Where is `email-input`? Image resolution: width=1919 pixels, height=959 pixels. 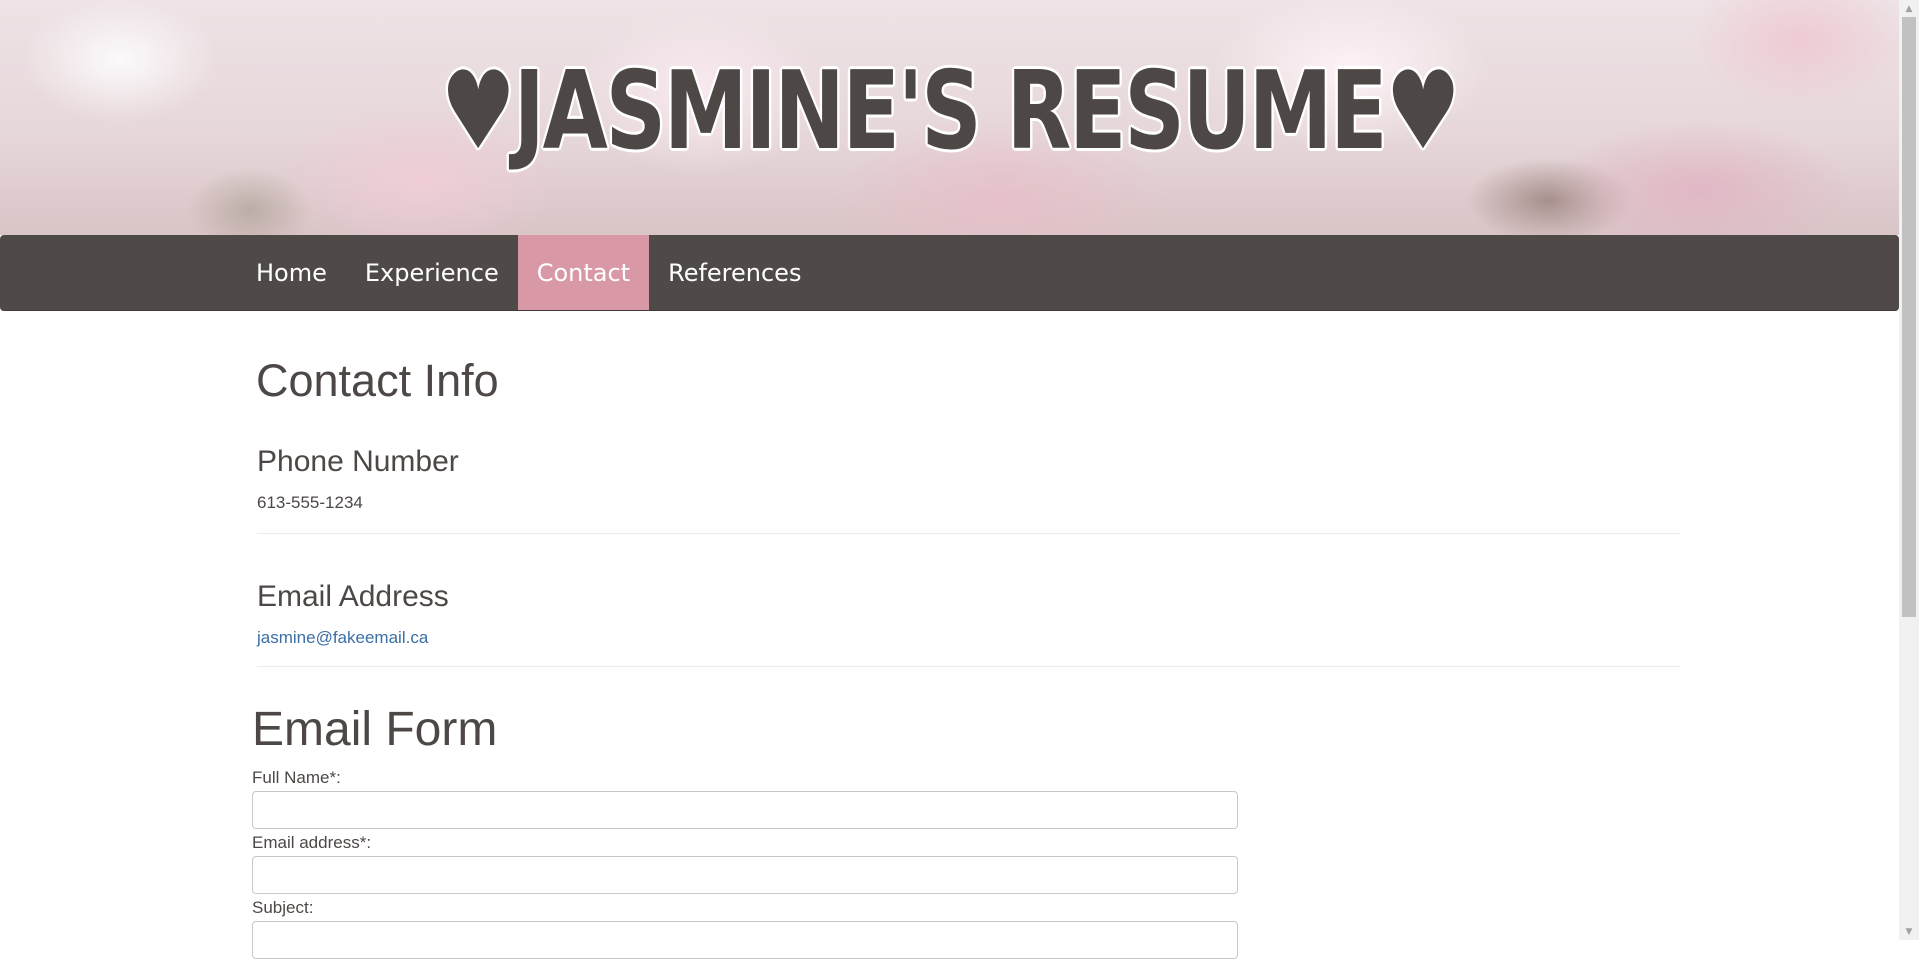
email-input is located at coordinates (745, 875).